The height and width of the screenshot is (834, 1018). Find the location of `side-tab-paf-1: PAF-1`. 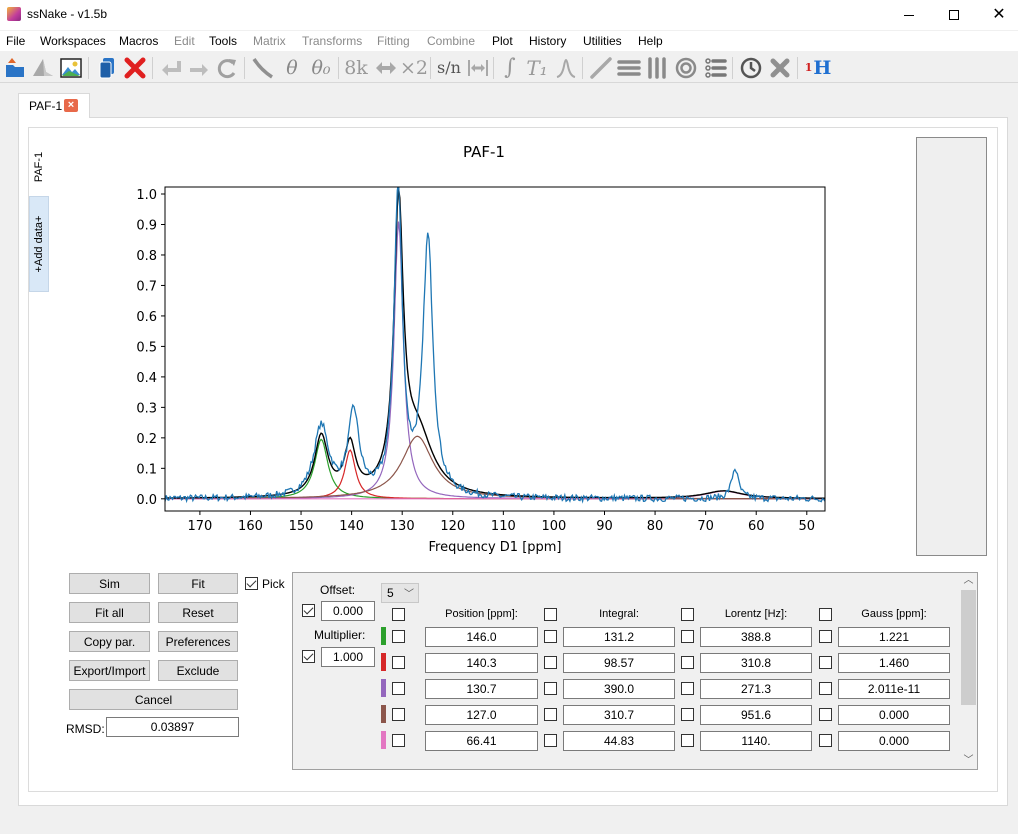

side-tab-paf-1: PAF-1 is located at coordinates (39, 167).